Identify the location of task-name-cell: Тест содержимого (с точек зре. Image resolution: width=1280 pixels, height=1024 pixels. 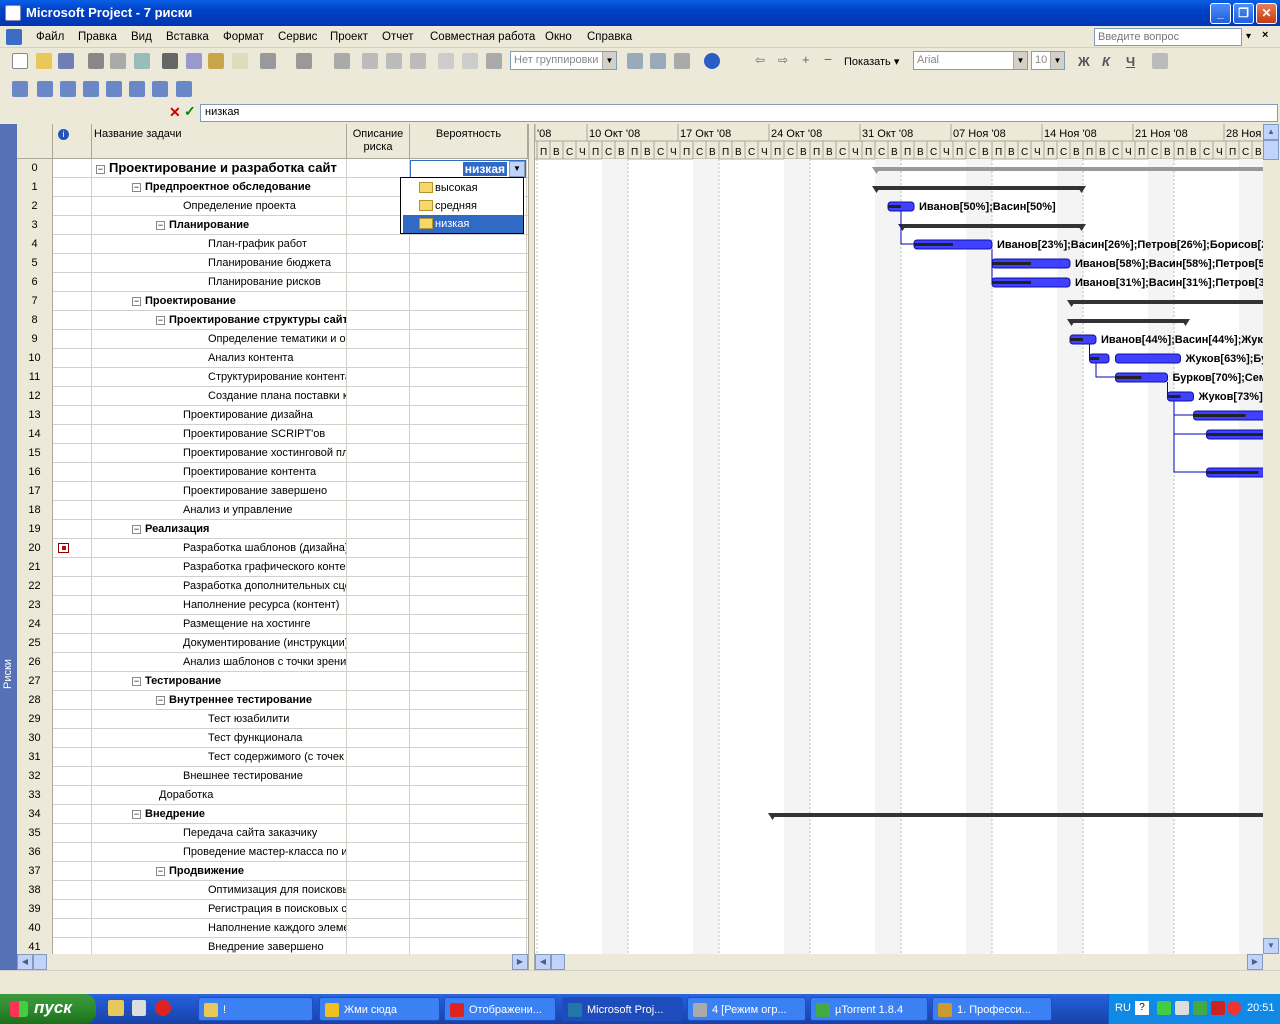
(219, 757).